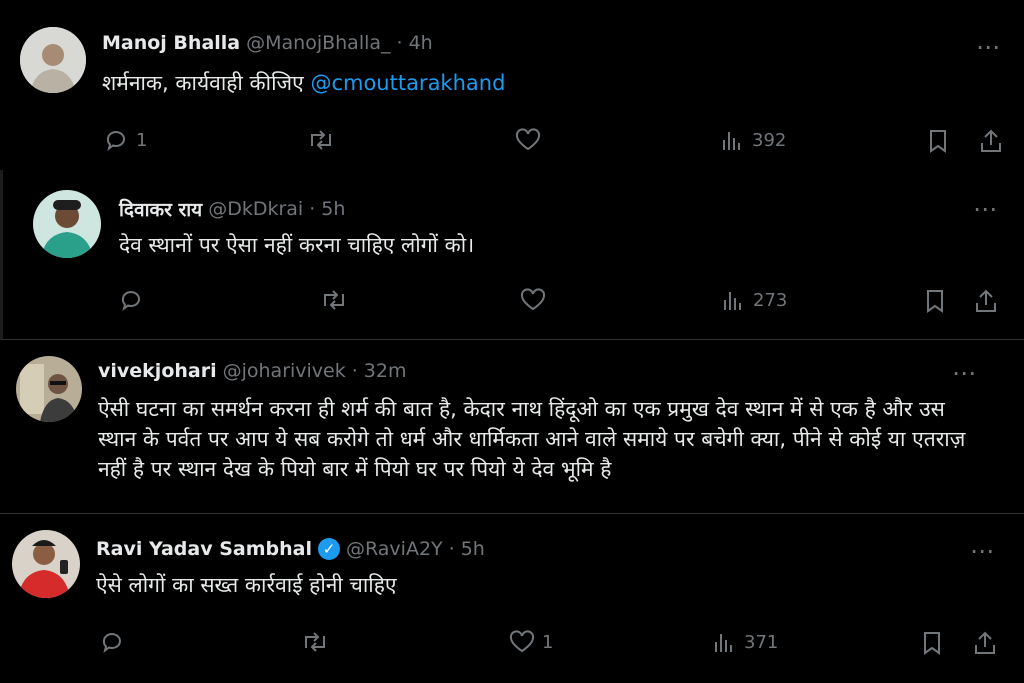  What do you see at coordinates (329, 549) in the screenshot?
I see `verified-badge-icon: ✓` at bounding box center [329, 549].